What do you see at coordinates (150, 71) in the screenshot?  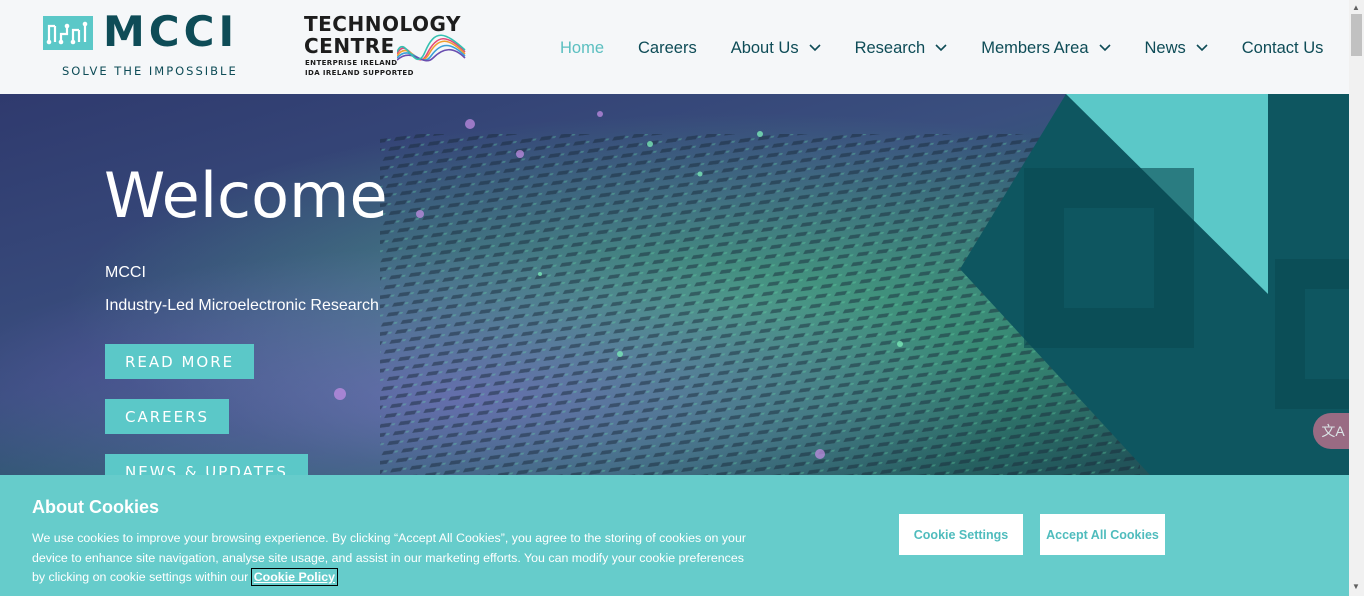 I see `mcci-tagline: SOLVE THE IMPOSSIBLE` at bounding box center [150, 71].